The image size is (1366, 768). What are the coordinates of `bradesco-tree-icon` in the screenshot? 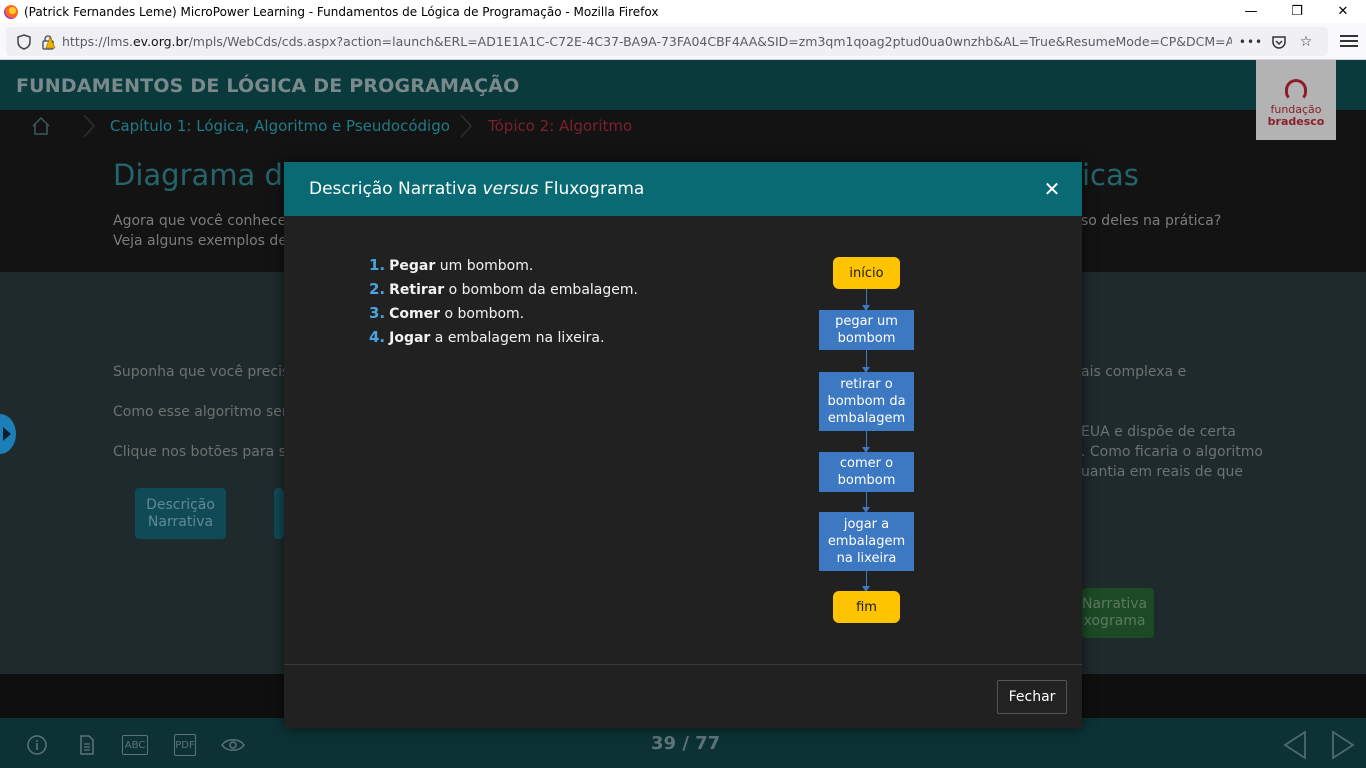 It's located at (1296, 90).